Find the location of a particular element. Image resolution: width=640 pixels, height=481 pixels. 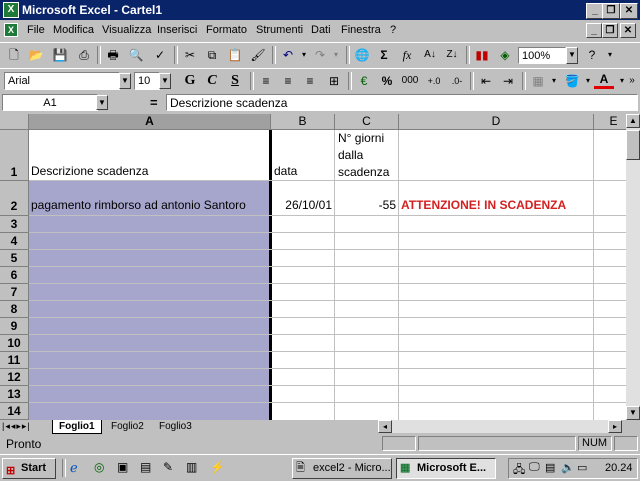

menu-formato: Formato is located at coordinates (226, 30).